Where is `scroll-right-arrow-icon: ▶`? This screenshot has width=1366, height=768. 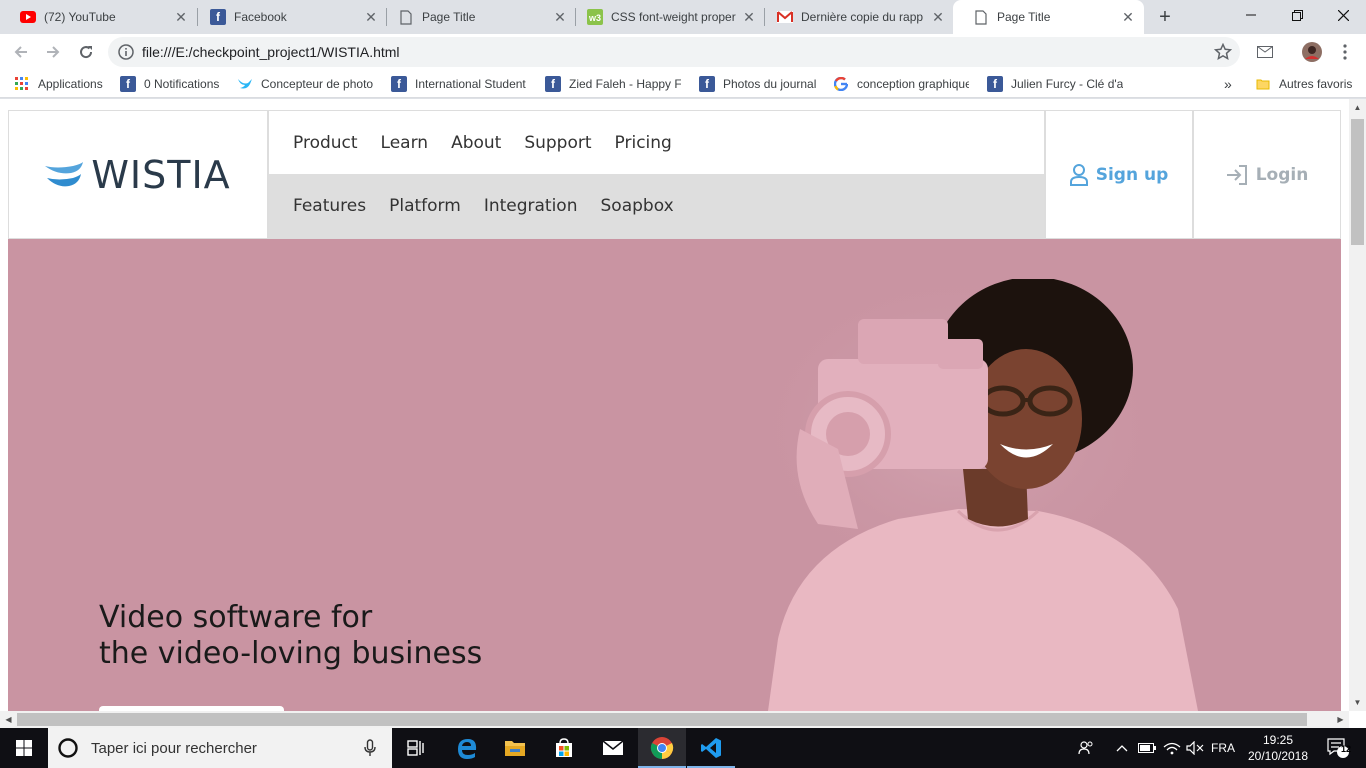
scroll-right-arrow-icon: ▶ is located at coordinates (1340, 719).